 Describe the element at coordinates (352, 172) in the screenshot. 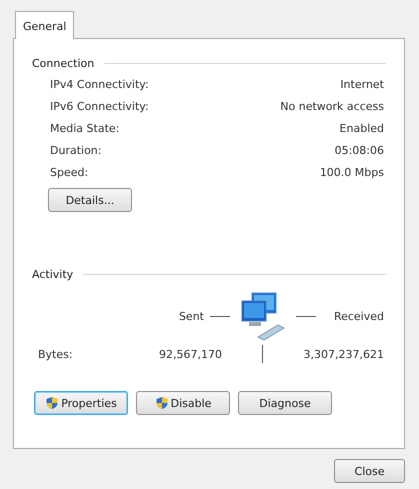

I see `field-value: 100.0 Mbps` at that location.